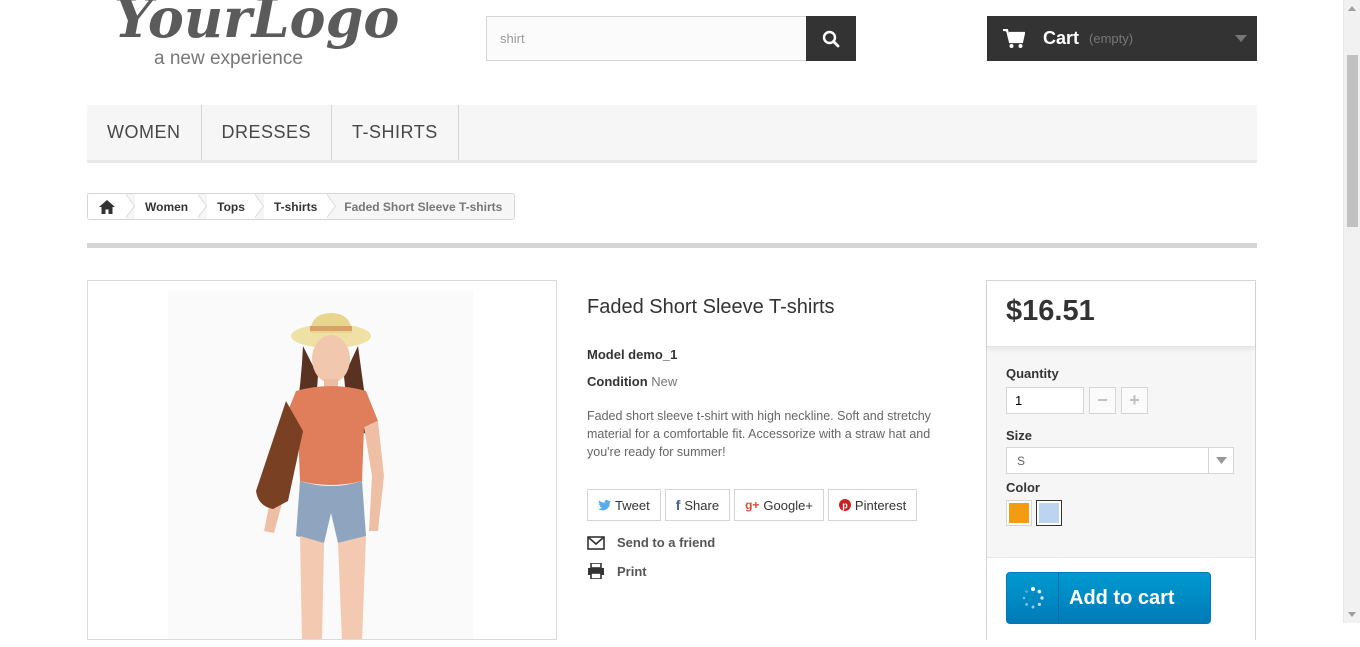  Describe the element at coordinates (1352, 614) in the screenshot. I see `scroll-down-arrow-icon` at that location.